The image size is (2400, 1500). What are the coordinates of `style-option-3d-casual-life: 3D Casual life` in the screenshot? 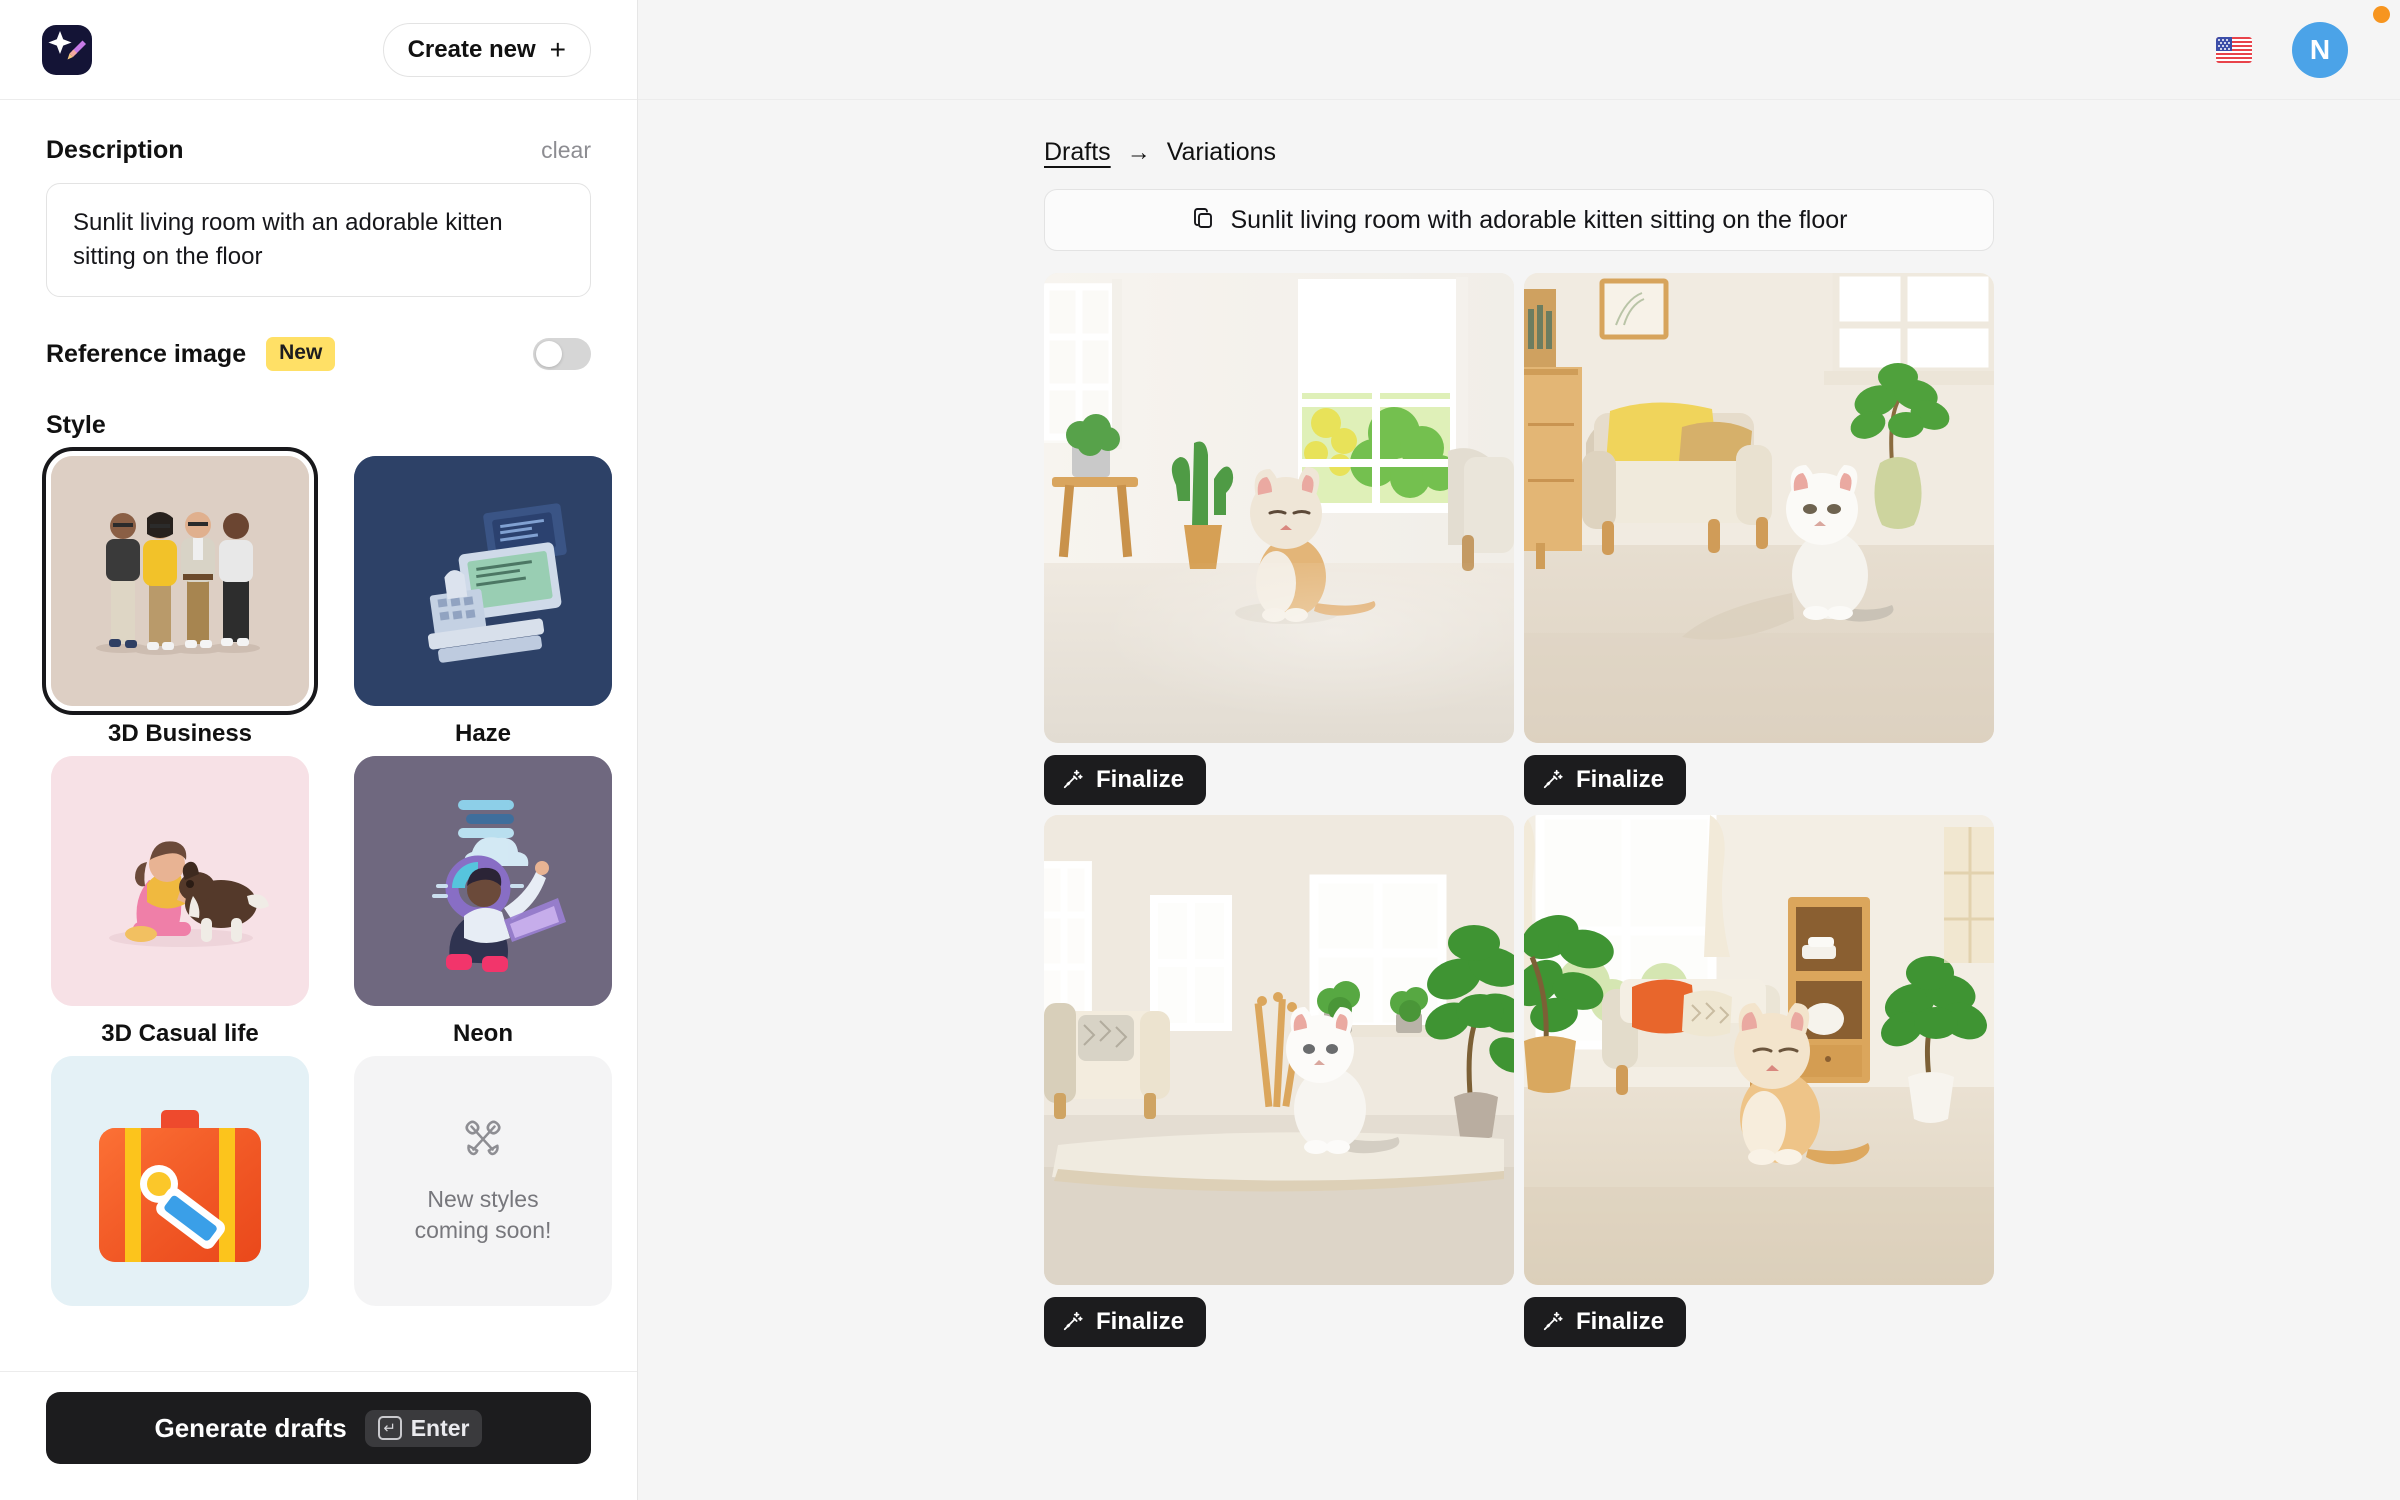 It's located at (180, 902).